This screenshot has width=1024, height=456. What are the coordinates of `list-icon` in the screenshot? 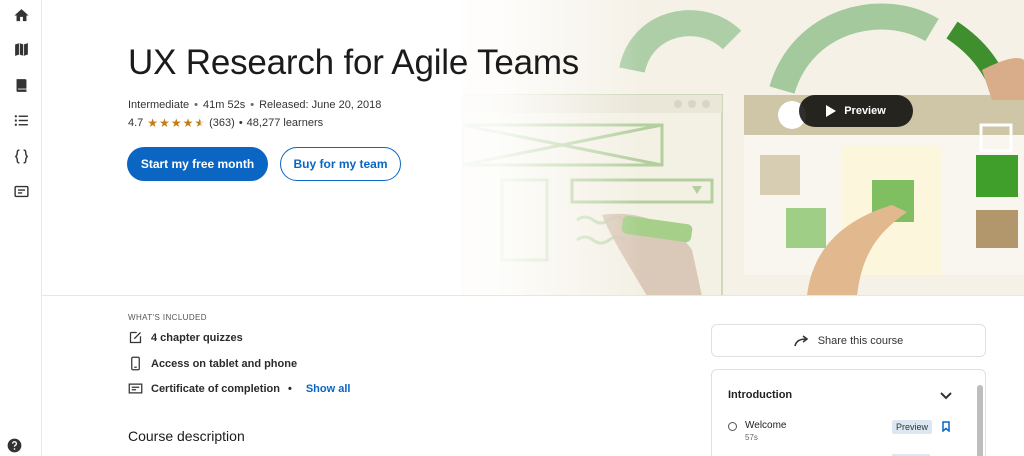 It's located at (21, 120).